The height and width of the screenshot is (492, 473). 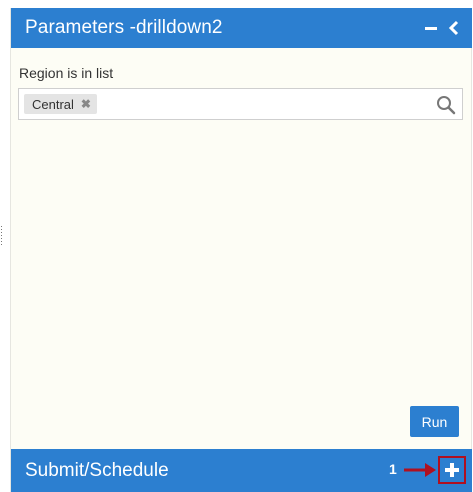 I want to click on panel-title: Parameters -drilldown2, so click(x=124, y=27).